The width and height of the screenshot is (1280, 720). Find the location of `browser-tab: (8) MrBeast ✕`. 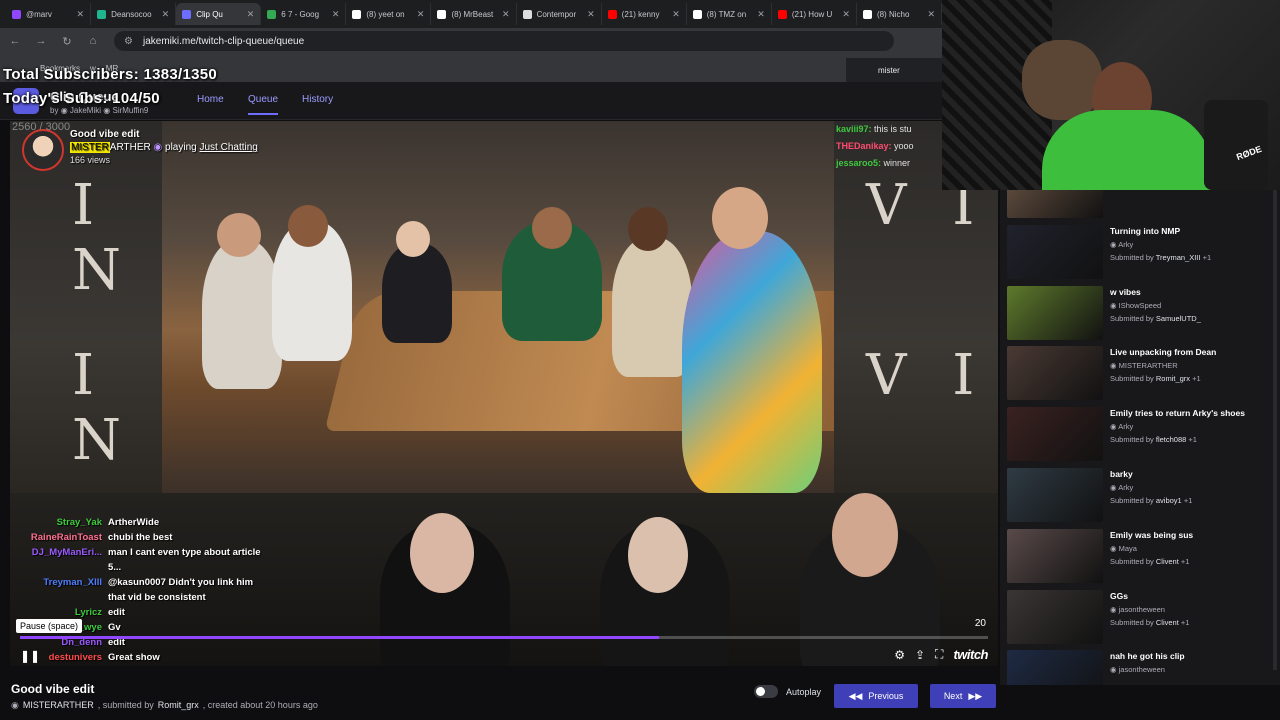

browser-tab: (8) MrBeast ✕ is located at coordinates (474, 14).